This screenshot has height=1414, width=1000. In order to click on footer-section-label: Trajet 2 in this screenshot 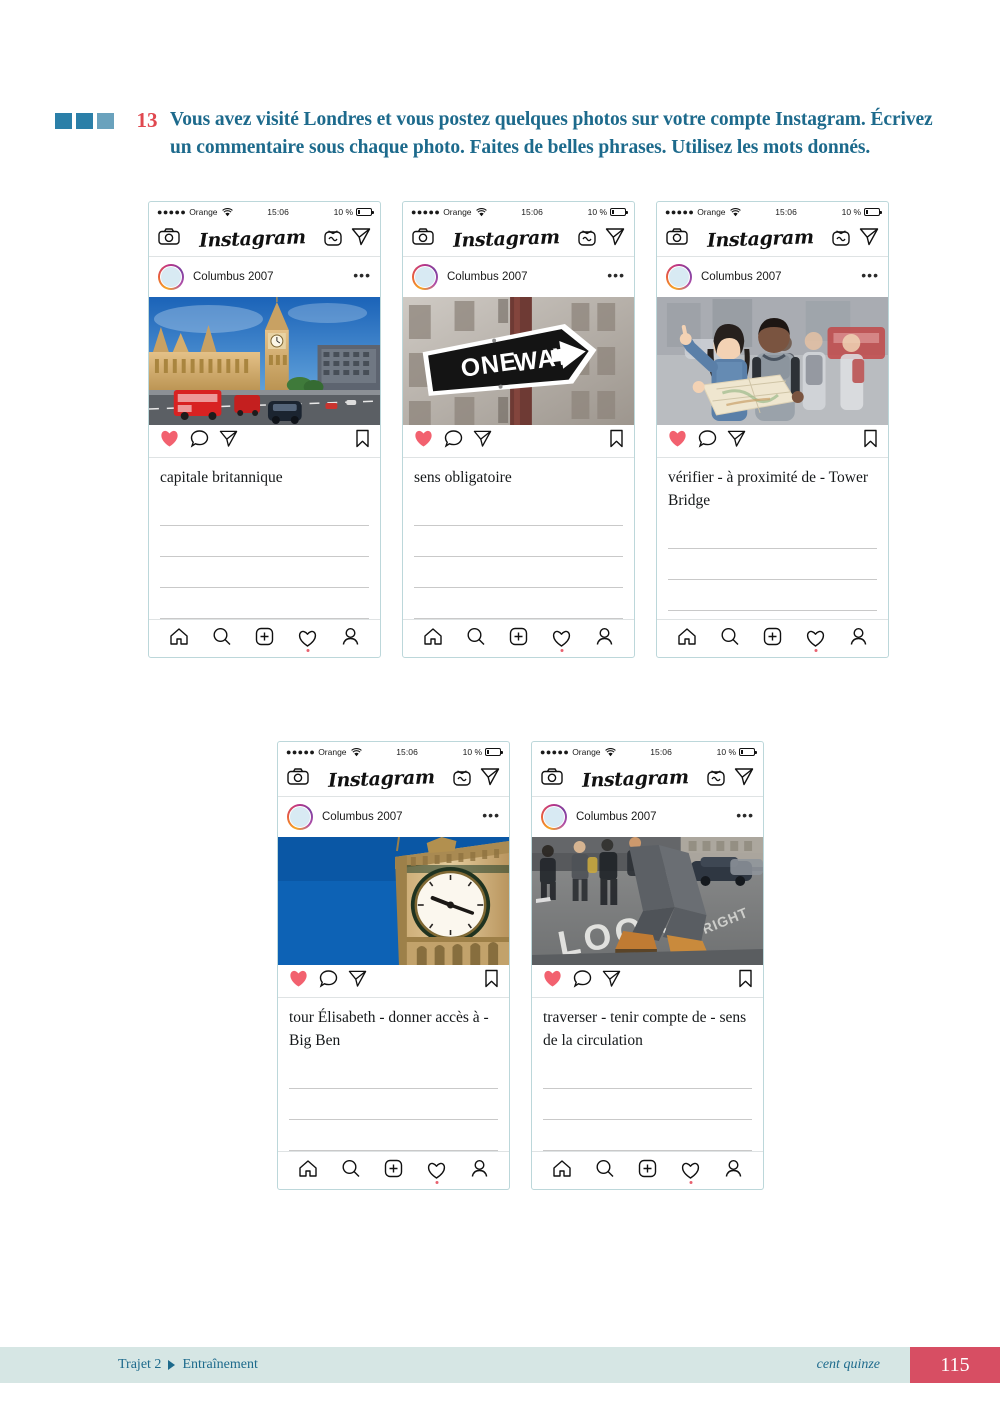, I will do `click(140, 1364)`.